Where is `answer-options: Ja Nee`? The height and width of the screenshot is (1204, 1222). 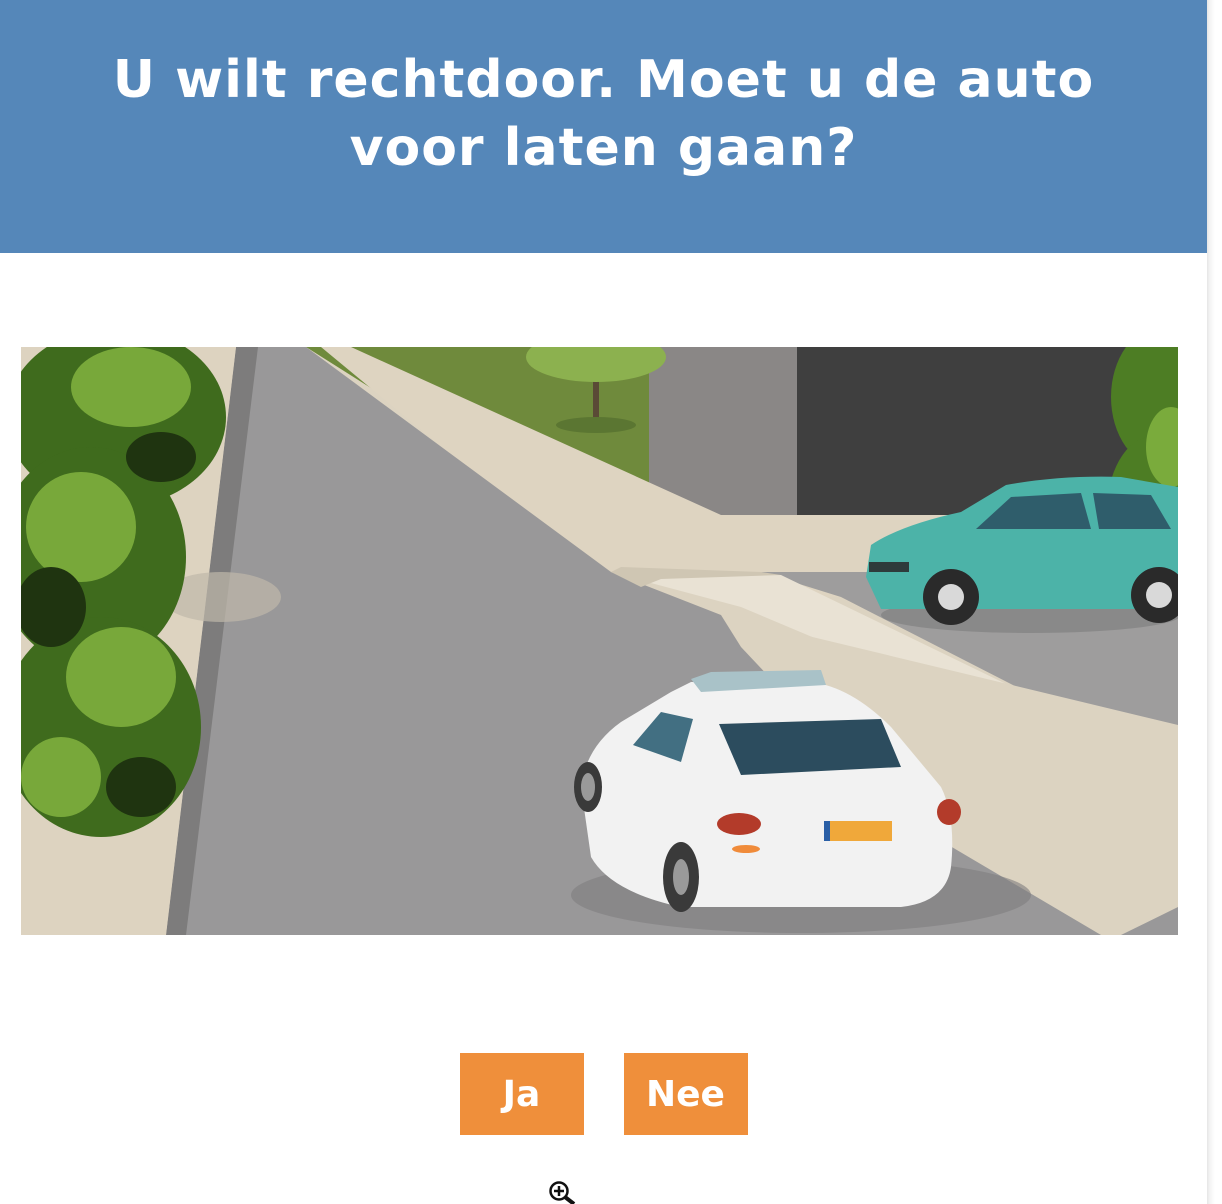
answer-options: Ja Nee is located at coordinates (603, 1094).